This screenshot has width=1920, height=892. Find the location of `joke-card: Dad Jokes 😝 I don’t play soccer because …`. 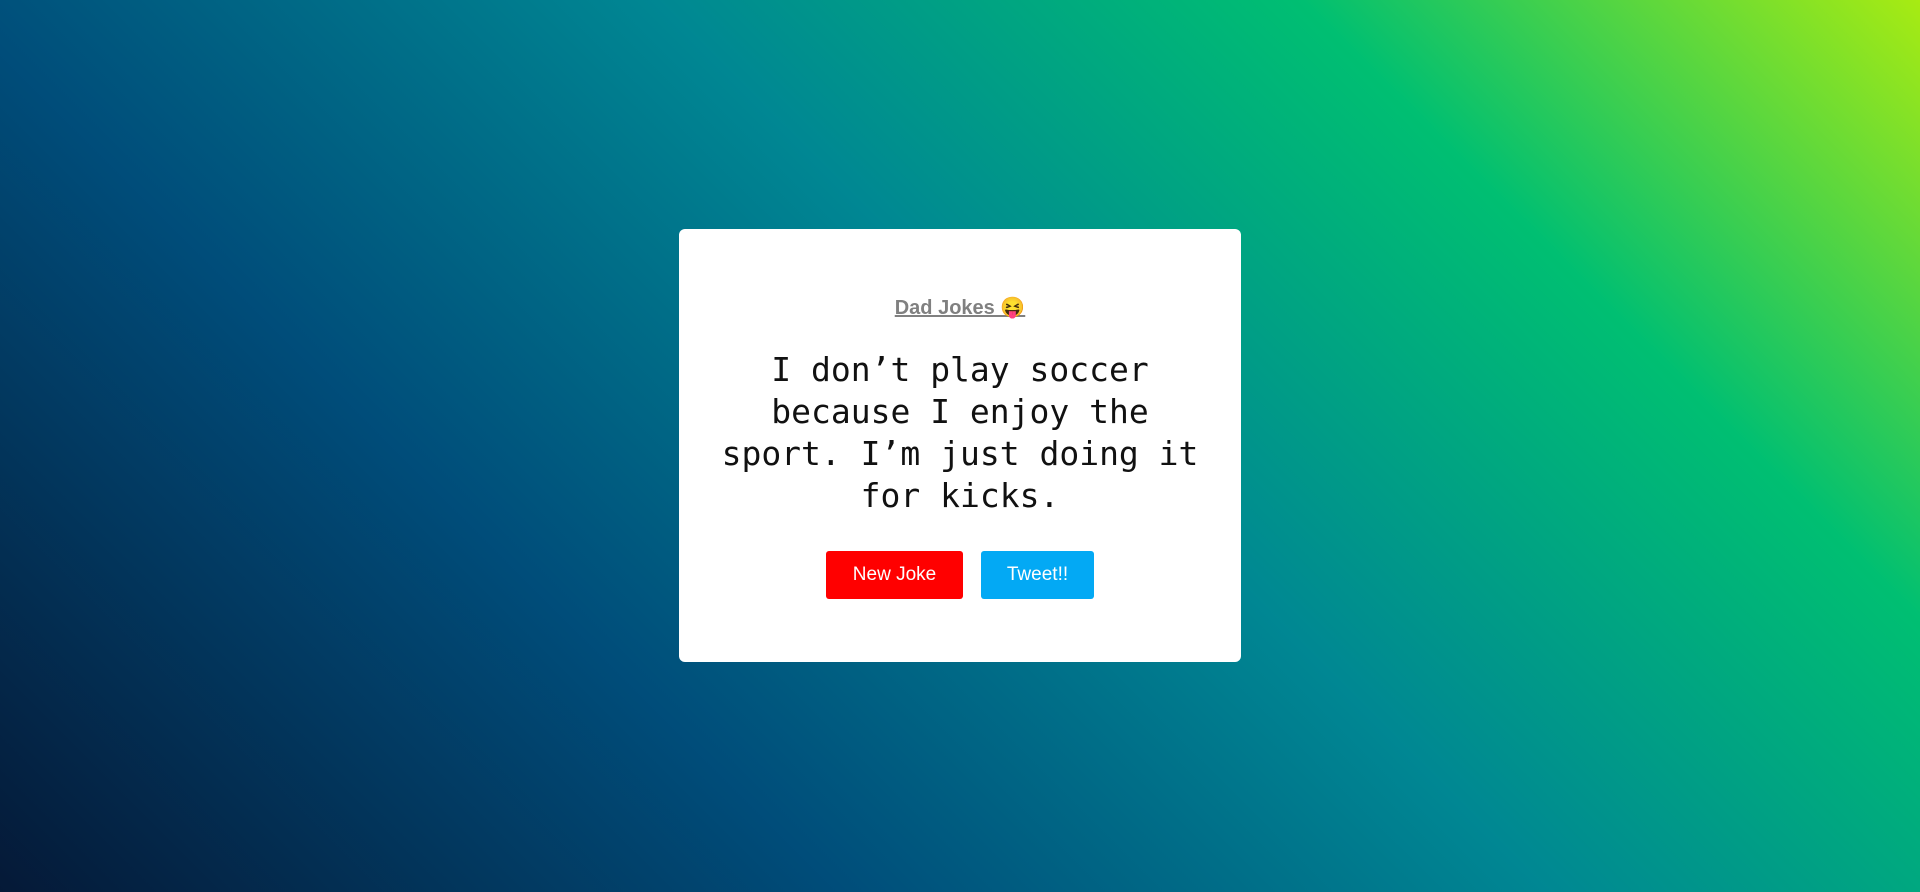

joke-card: Dad Jokes 😝 I don’t play soccer because … is located at coordinates (960, 445).